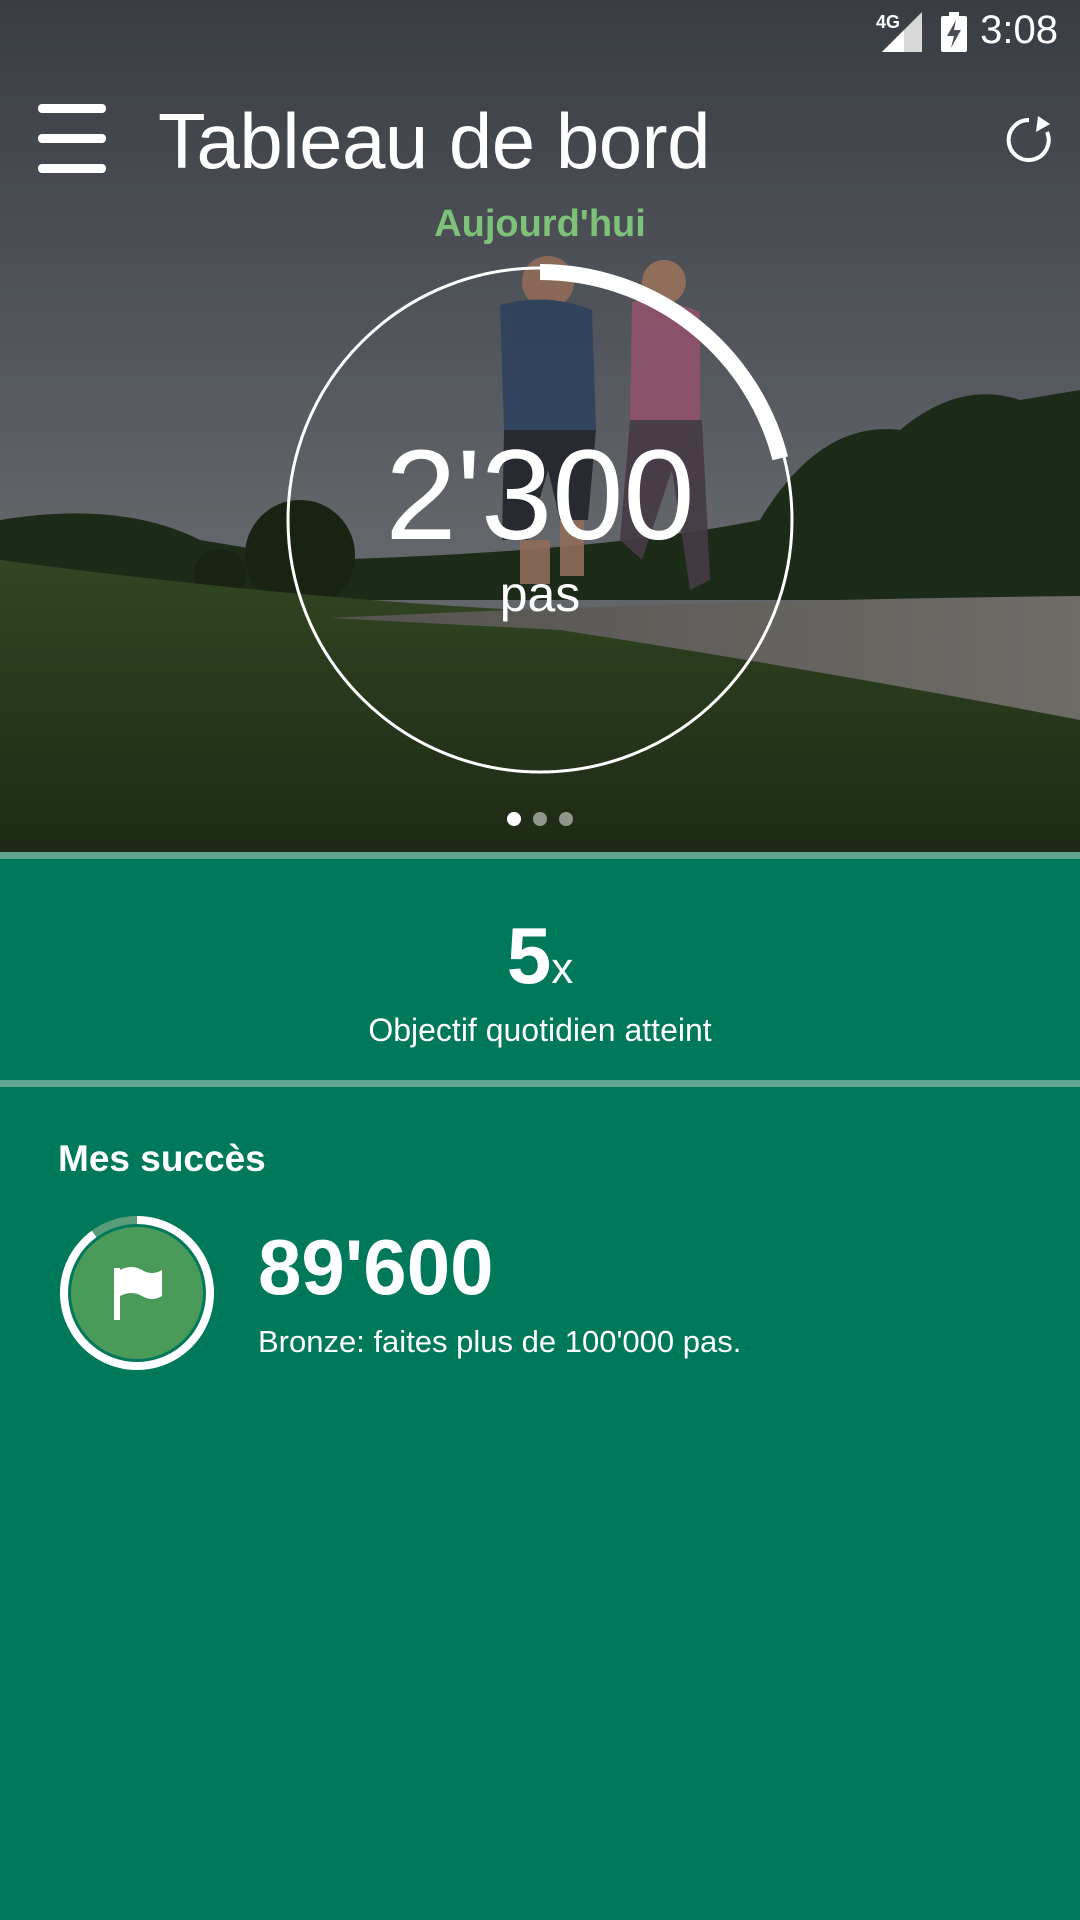 The height and width of the screenshot is (1920, 1080). I want to click on status-bar: 4G 3:08, so click(540, 32).